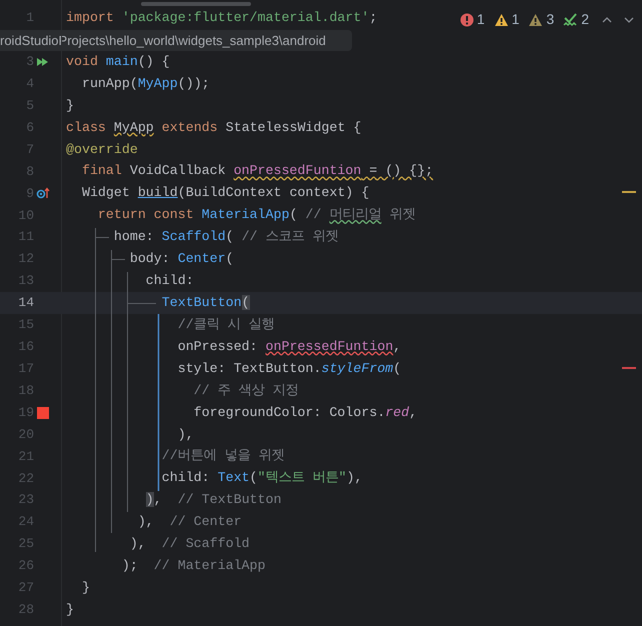  I want to click on inspection-counter: 3, so click(541, 19).